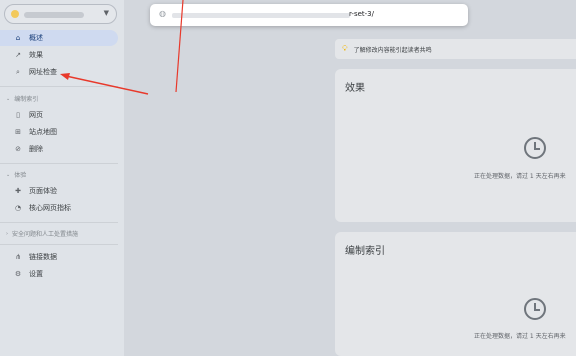 This screenshot has height=356, width=576. Describe the element at coordinates (392, 50) in the screenshot. I see `tip-banner-text: 了解修改内容能引起读者共鸣` at that location.